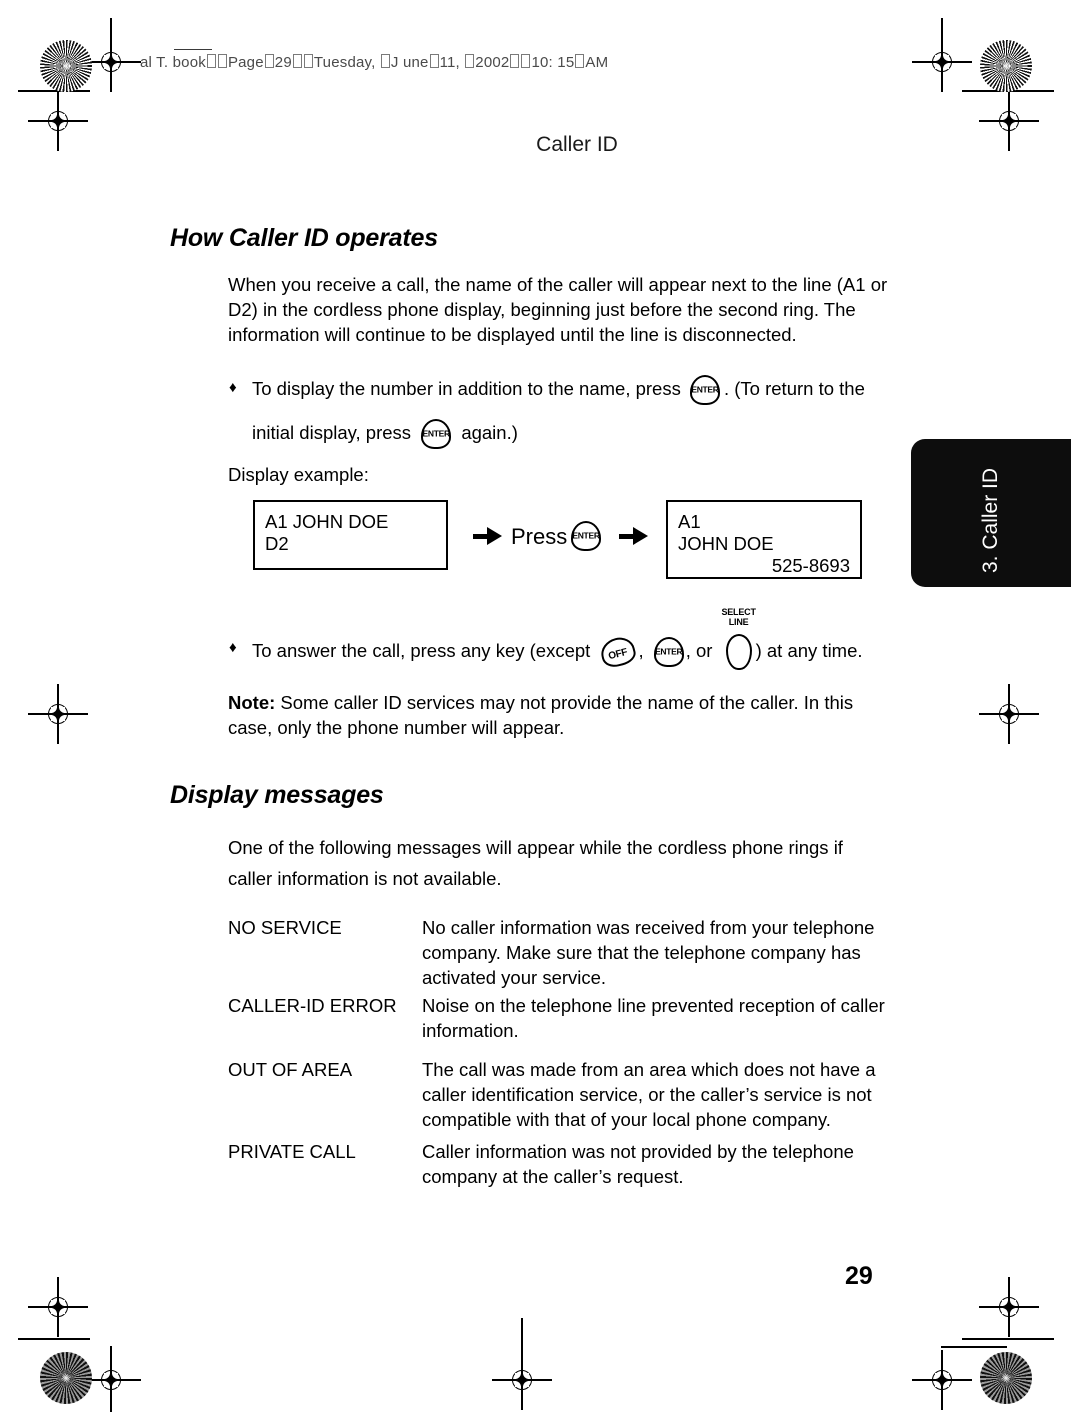  I want to click on off-key-icon: ☎ OFF, so click(618, 652).